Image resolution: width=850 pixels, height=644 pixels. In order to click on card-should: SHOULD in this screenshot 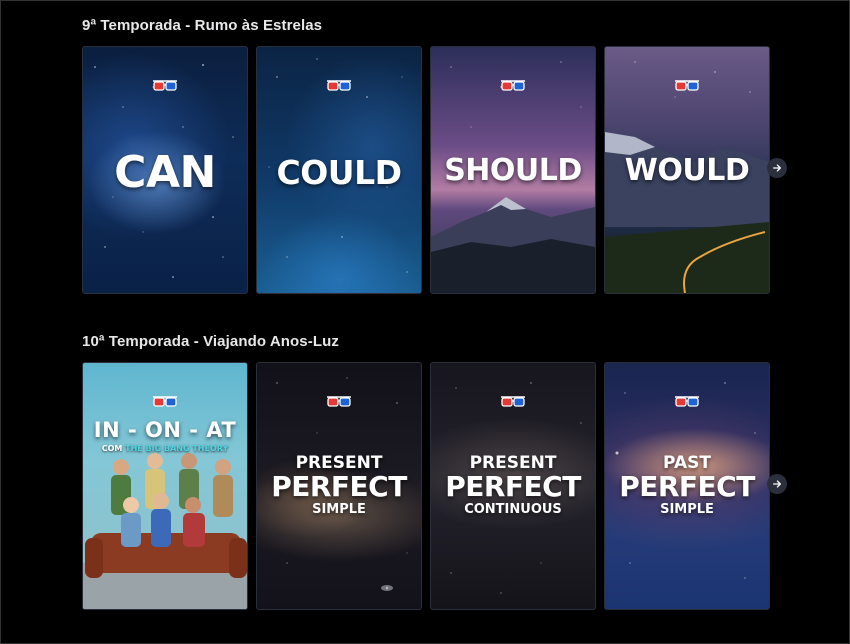, I will do `click(513, 170)`.